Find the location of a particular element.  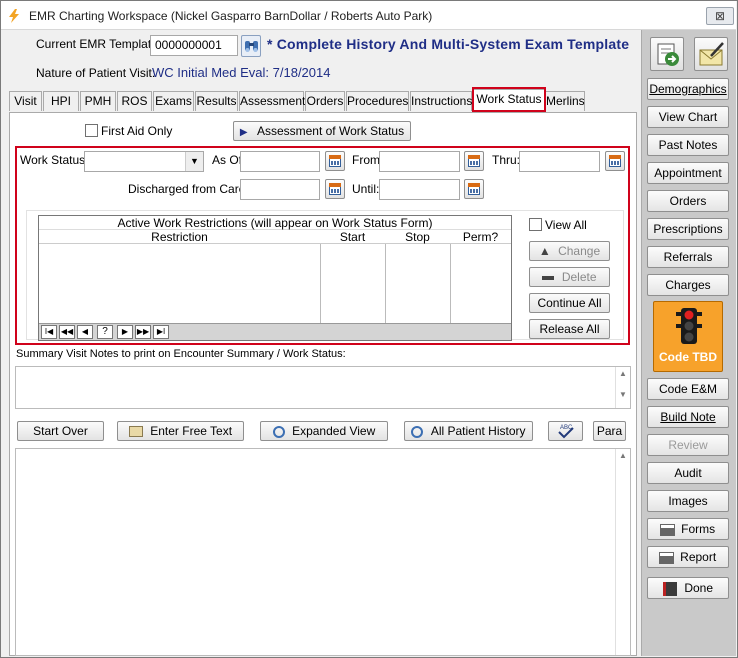

app-lightning-icon is located at coordinates (14, 16).